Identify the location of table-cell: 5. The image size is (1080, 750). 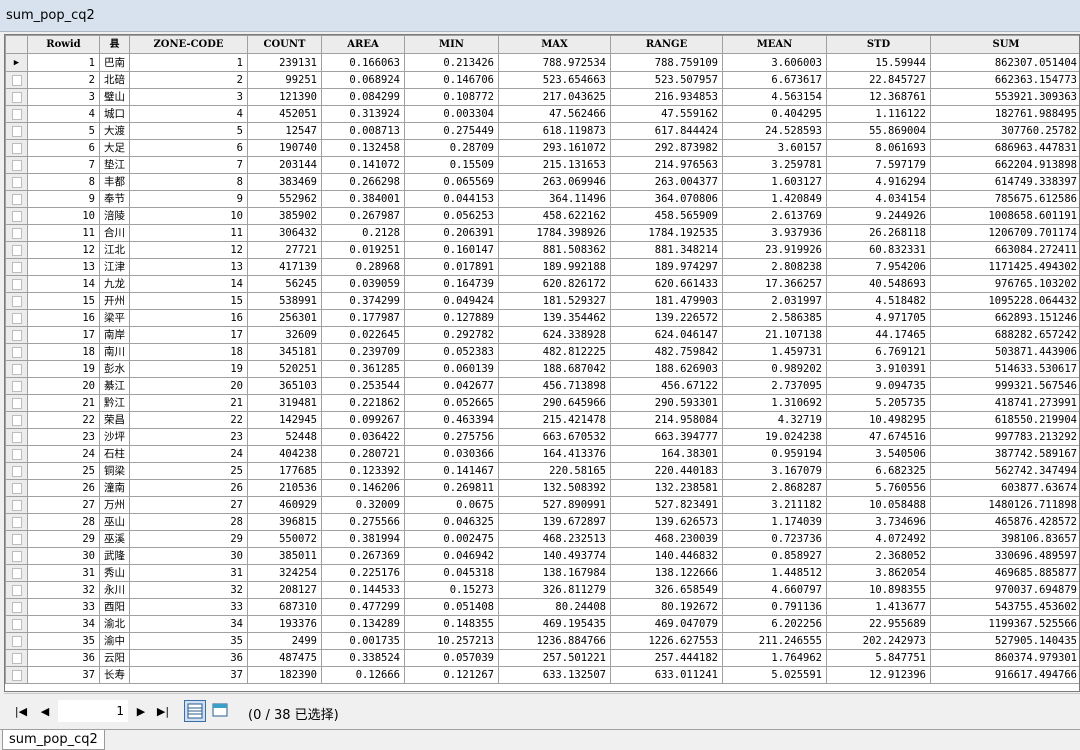
(63, 131).